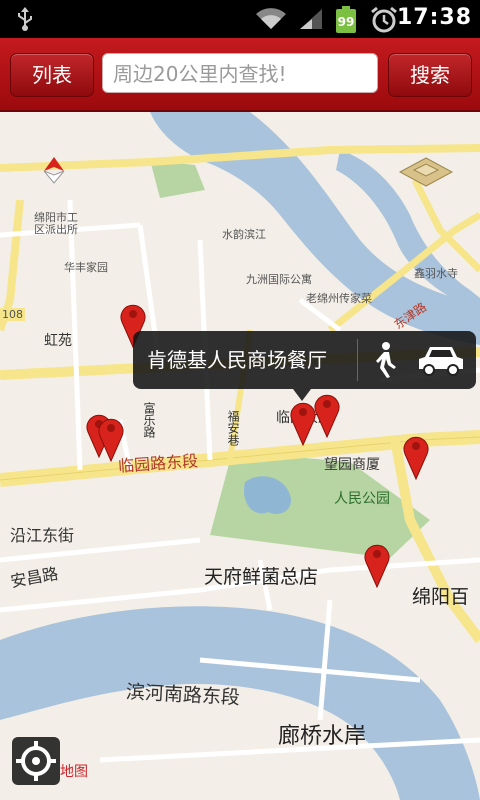 The image size is (480, 800). Describe the element at coordinates (149, 420) in the screenshot. I see `road-fule: 富乐路` at that location.